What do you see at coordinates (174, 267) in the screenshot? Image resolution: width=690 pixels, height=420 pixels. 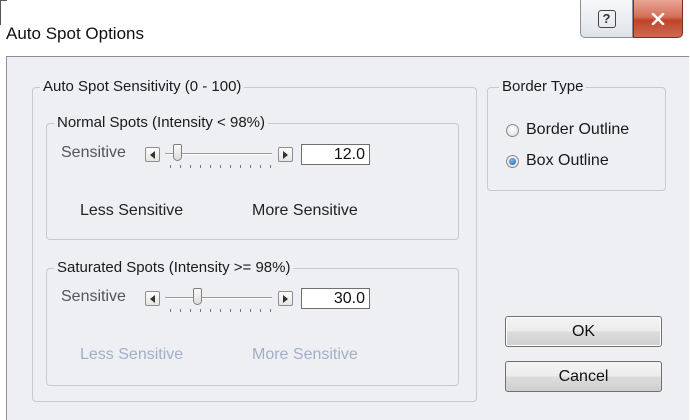 I see `saturated-spots-title: Saturated Spots (Intensity >= 98%)` at bounding box center [174, 267].